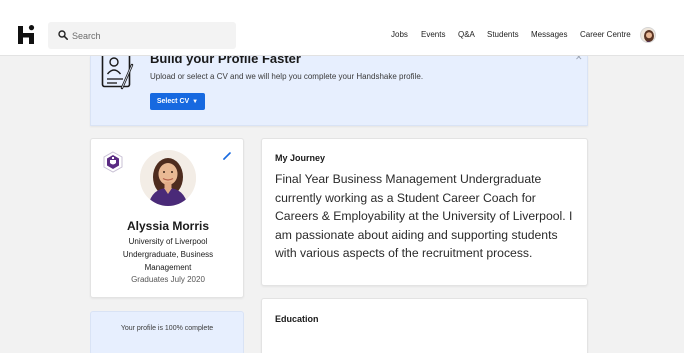 This screenshot has height=353, width=684. I want to click on edit-icon, so click(227, 156).